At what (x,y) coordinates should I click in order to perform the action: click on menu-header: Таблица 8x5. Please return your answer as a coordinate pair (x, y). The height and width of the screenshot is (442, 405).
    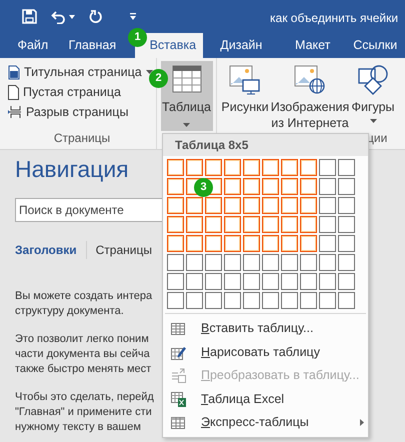
    Looking at the image, I should click on (265, 145).